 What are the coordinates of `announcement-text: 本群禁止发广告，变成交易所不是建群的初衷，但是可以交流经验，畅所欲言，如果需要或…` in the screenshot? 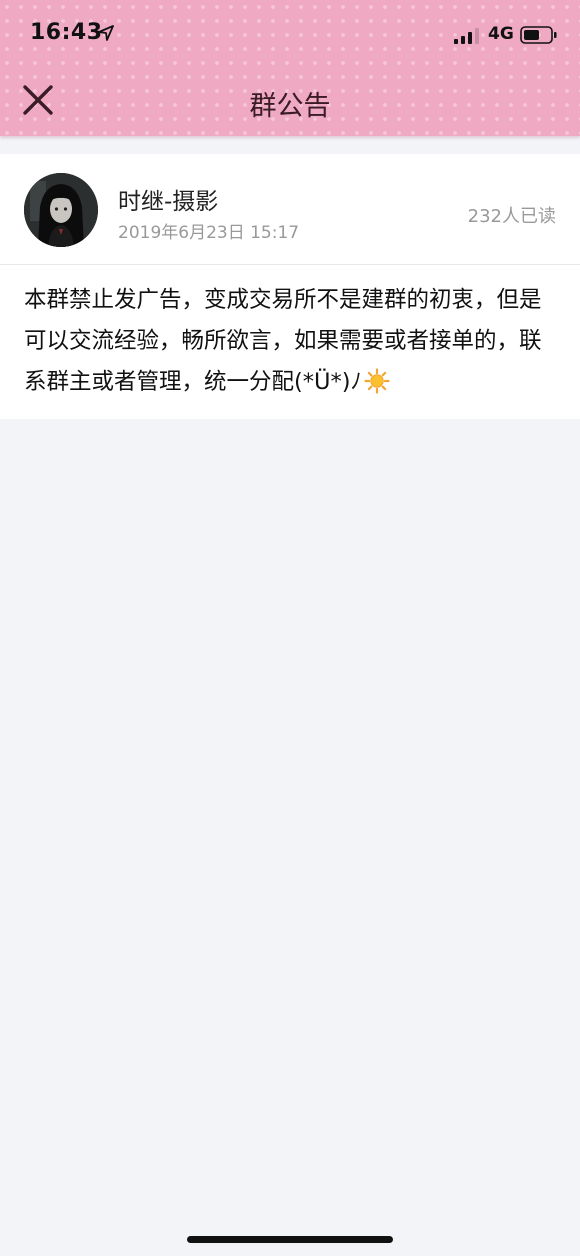 It's located at (283, 341).